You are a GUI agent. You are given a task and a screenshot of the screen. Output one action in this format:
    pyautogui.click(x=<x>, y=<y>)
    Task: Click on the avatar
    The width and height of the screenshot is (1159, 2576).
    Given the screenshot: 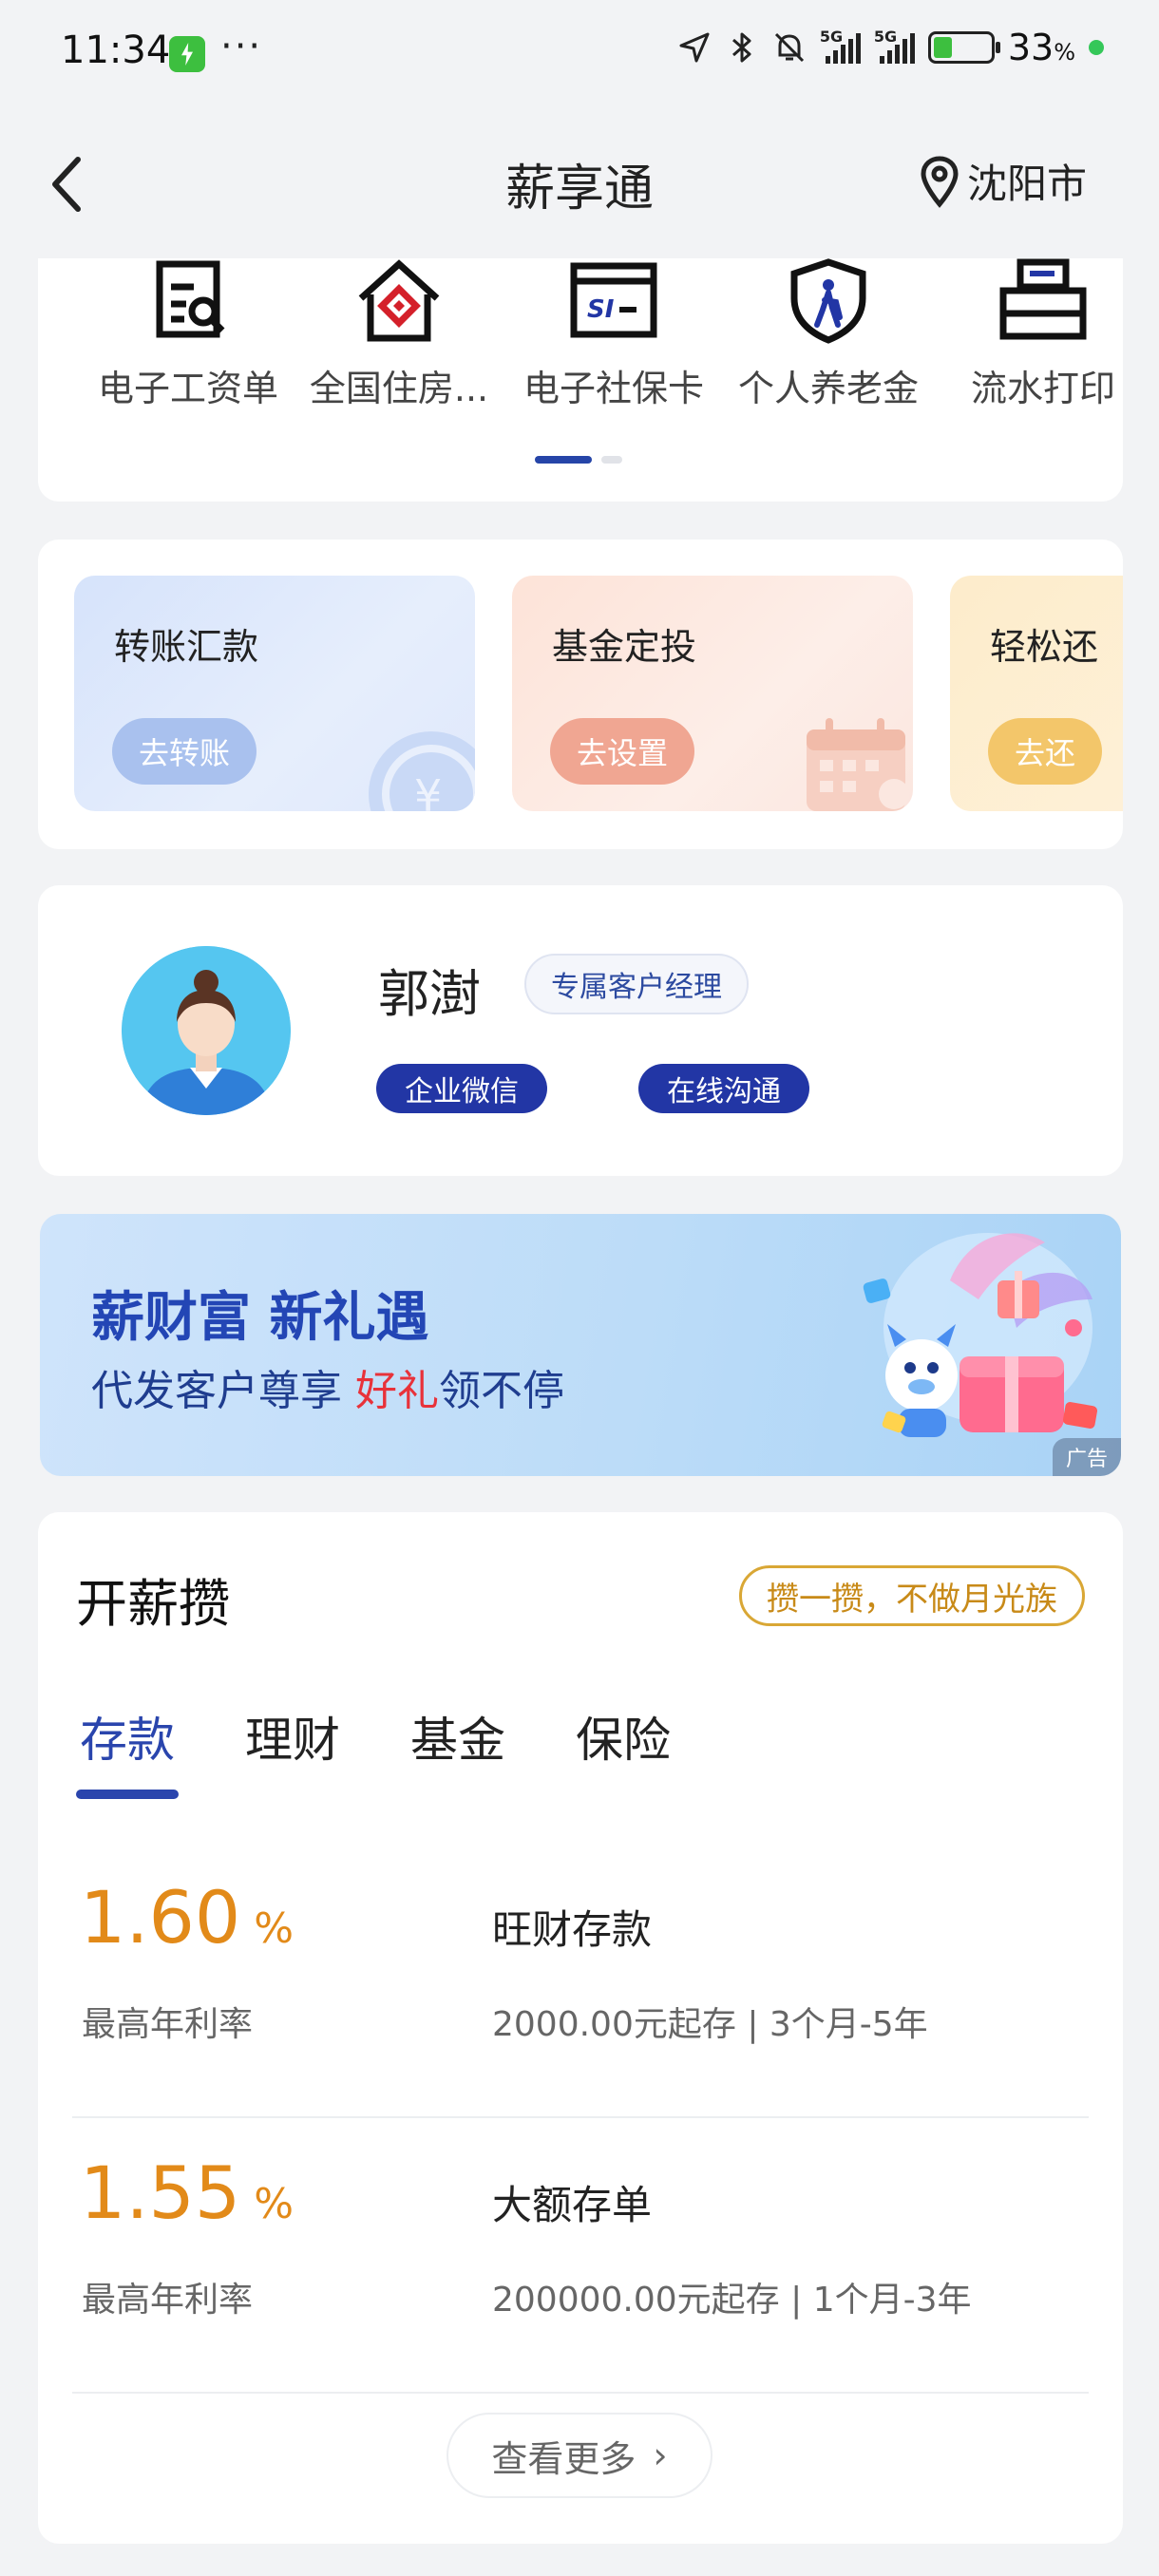 What is the action you would take?
    pyautogui.click(x=206, y=1030)
    